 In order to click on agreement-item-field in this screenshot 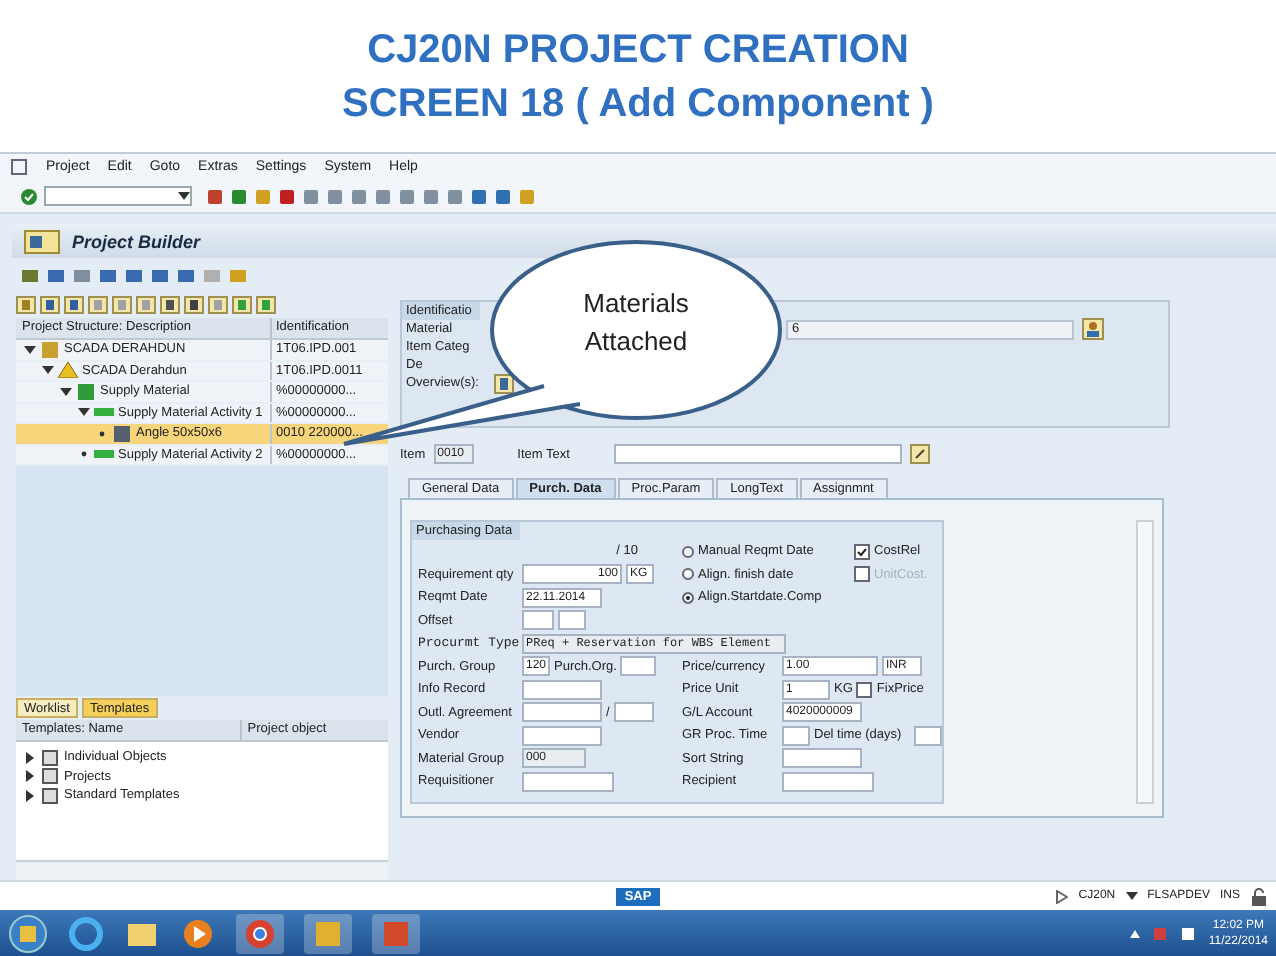, I will do `click(633, 712)`.